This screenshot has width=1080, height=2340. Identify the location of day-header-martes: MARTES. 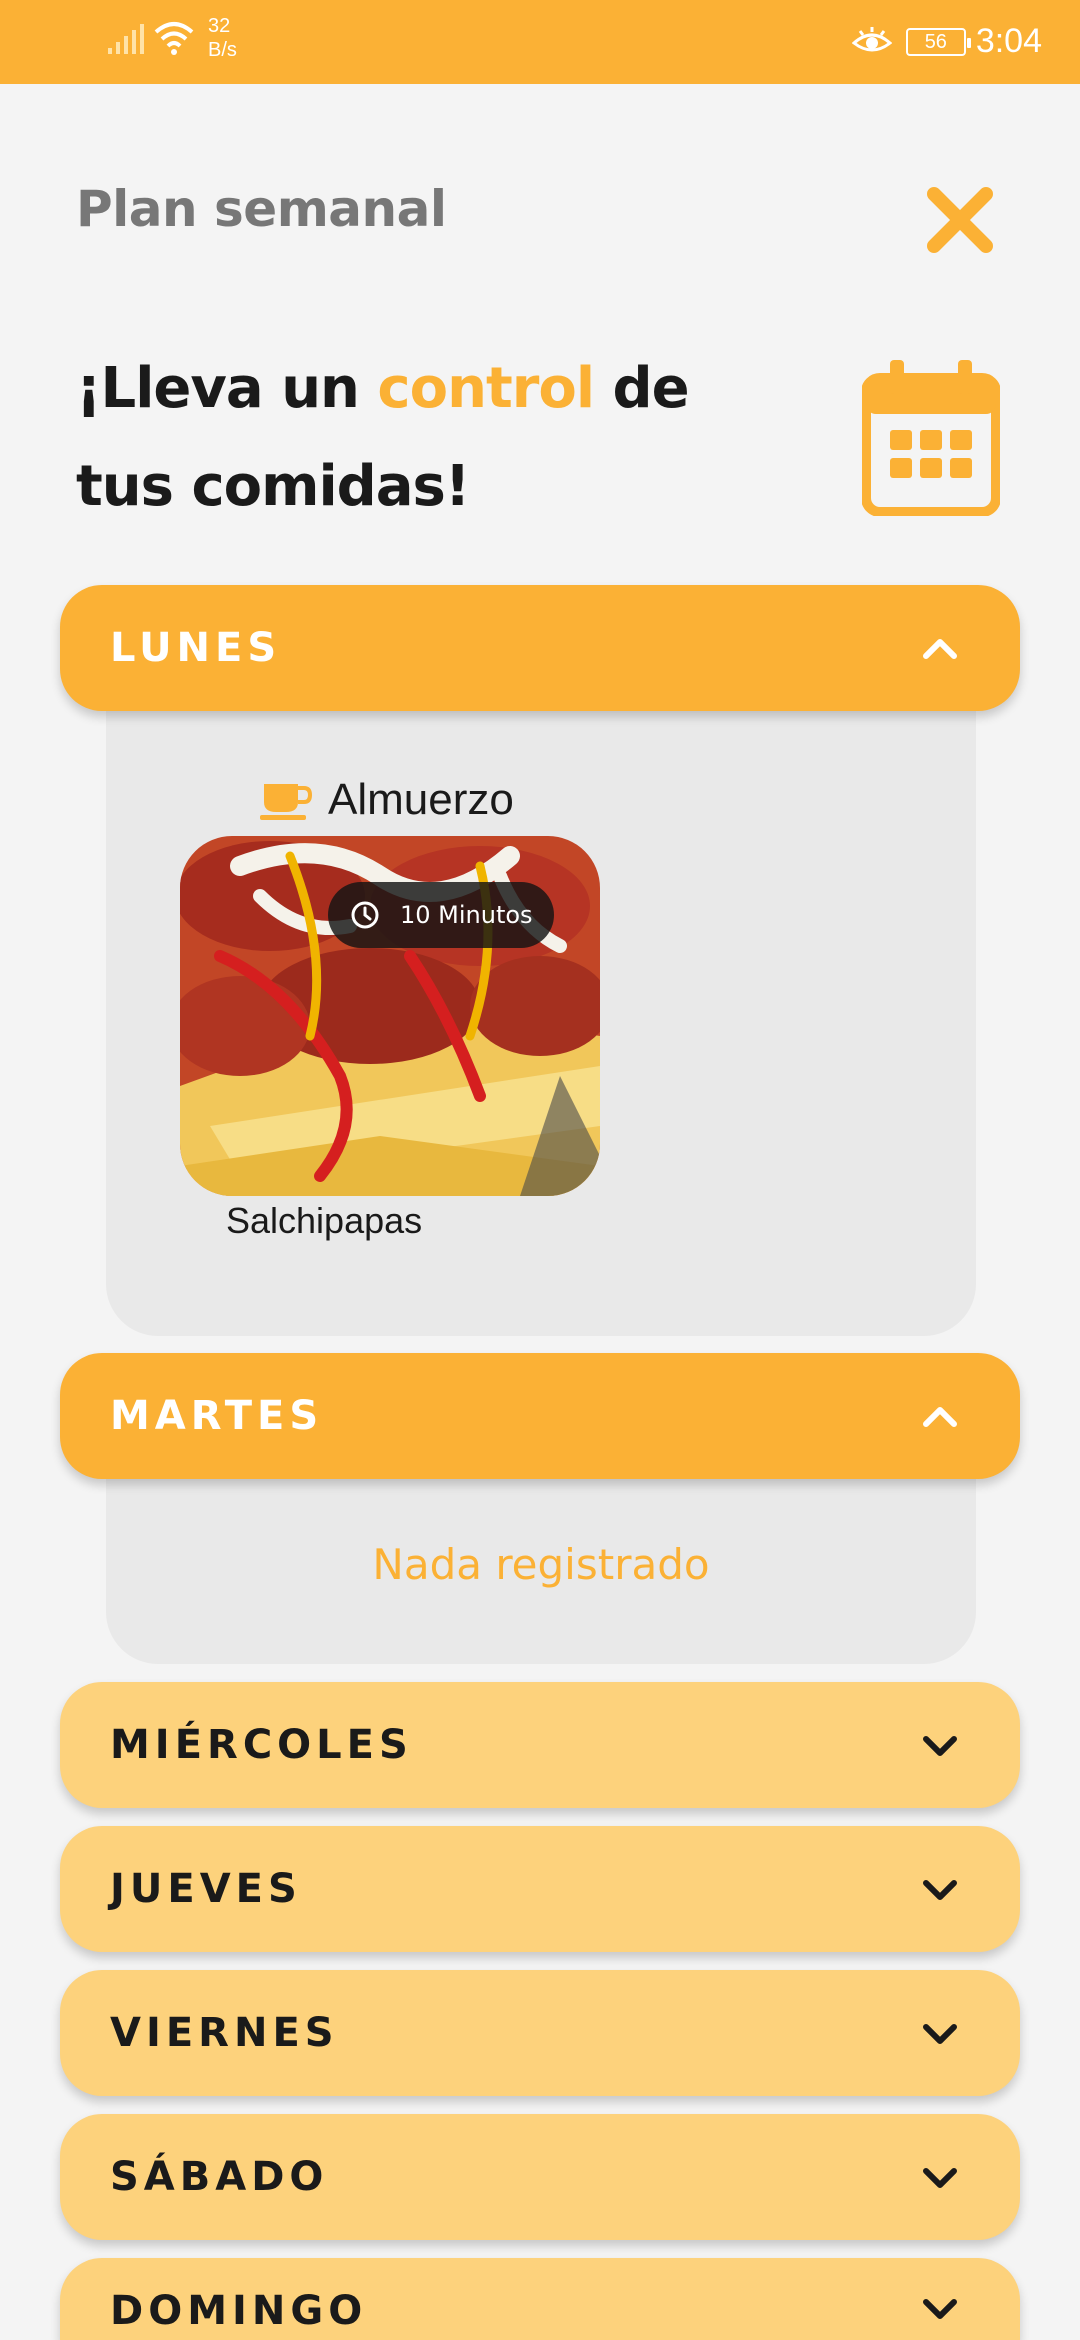
(540, 1416).